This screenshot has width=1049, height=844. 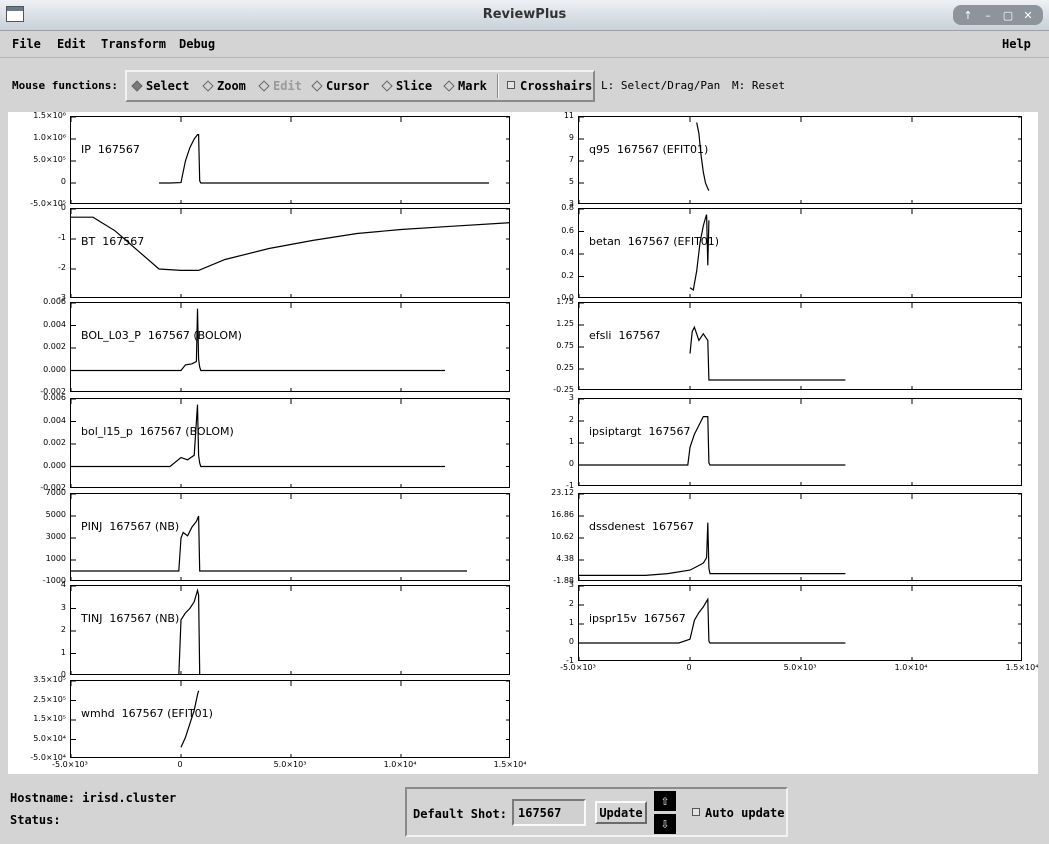 I want to click on mouse-functions-label: Mouse functions:, so click(x=65, y=85).